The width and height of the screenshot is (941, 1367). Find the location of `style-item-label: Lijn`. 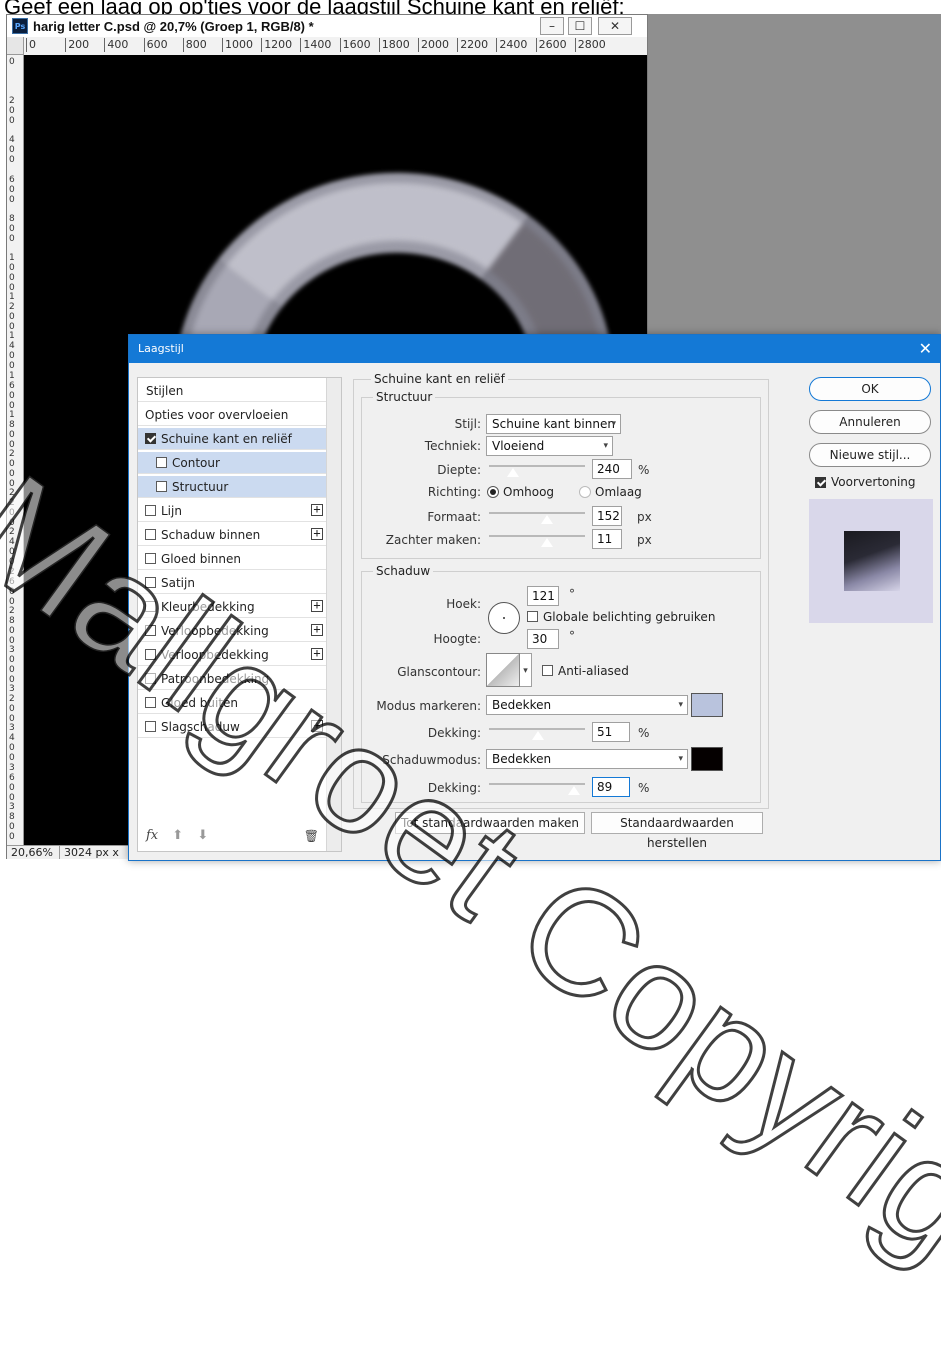

style-item-label: Lijn is located at coordinates (171, 510).